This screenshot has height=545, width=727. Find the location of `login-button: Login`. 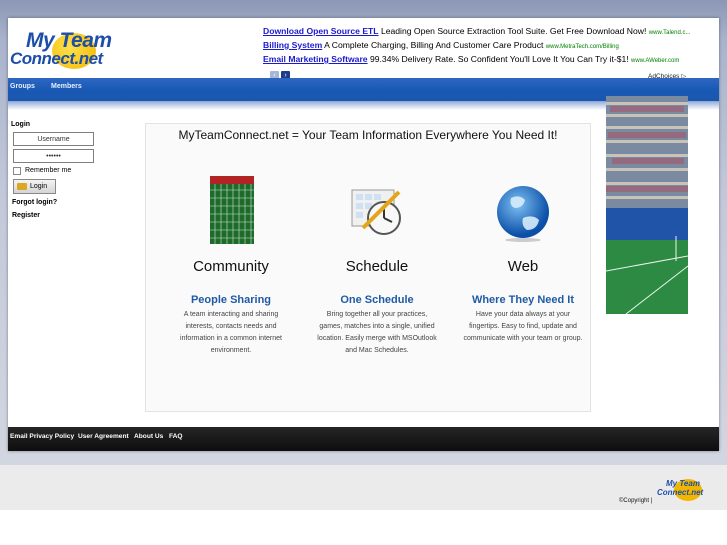

login-button: Login is located at coordinates (34, 186).